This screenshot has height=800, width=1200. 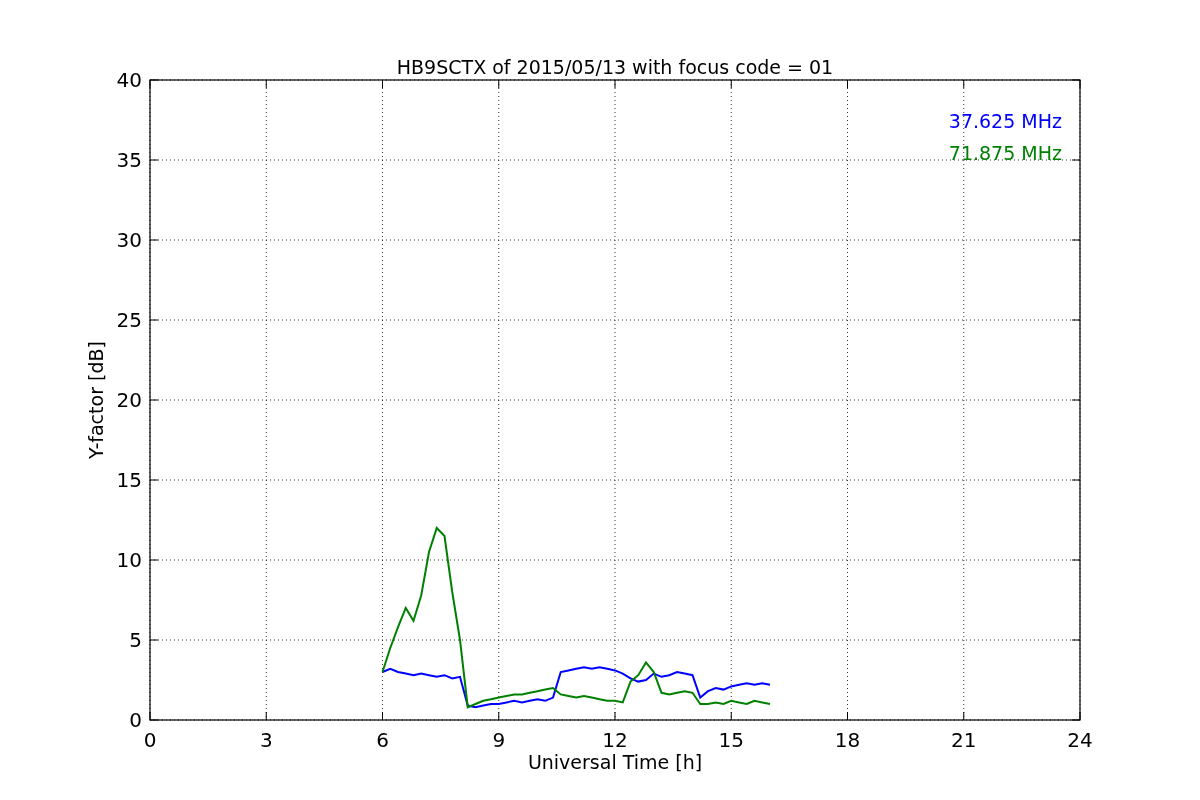 I want to click on x-tick-label: 15, so click(x=731, y=740).